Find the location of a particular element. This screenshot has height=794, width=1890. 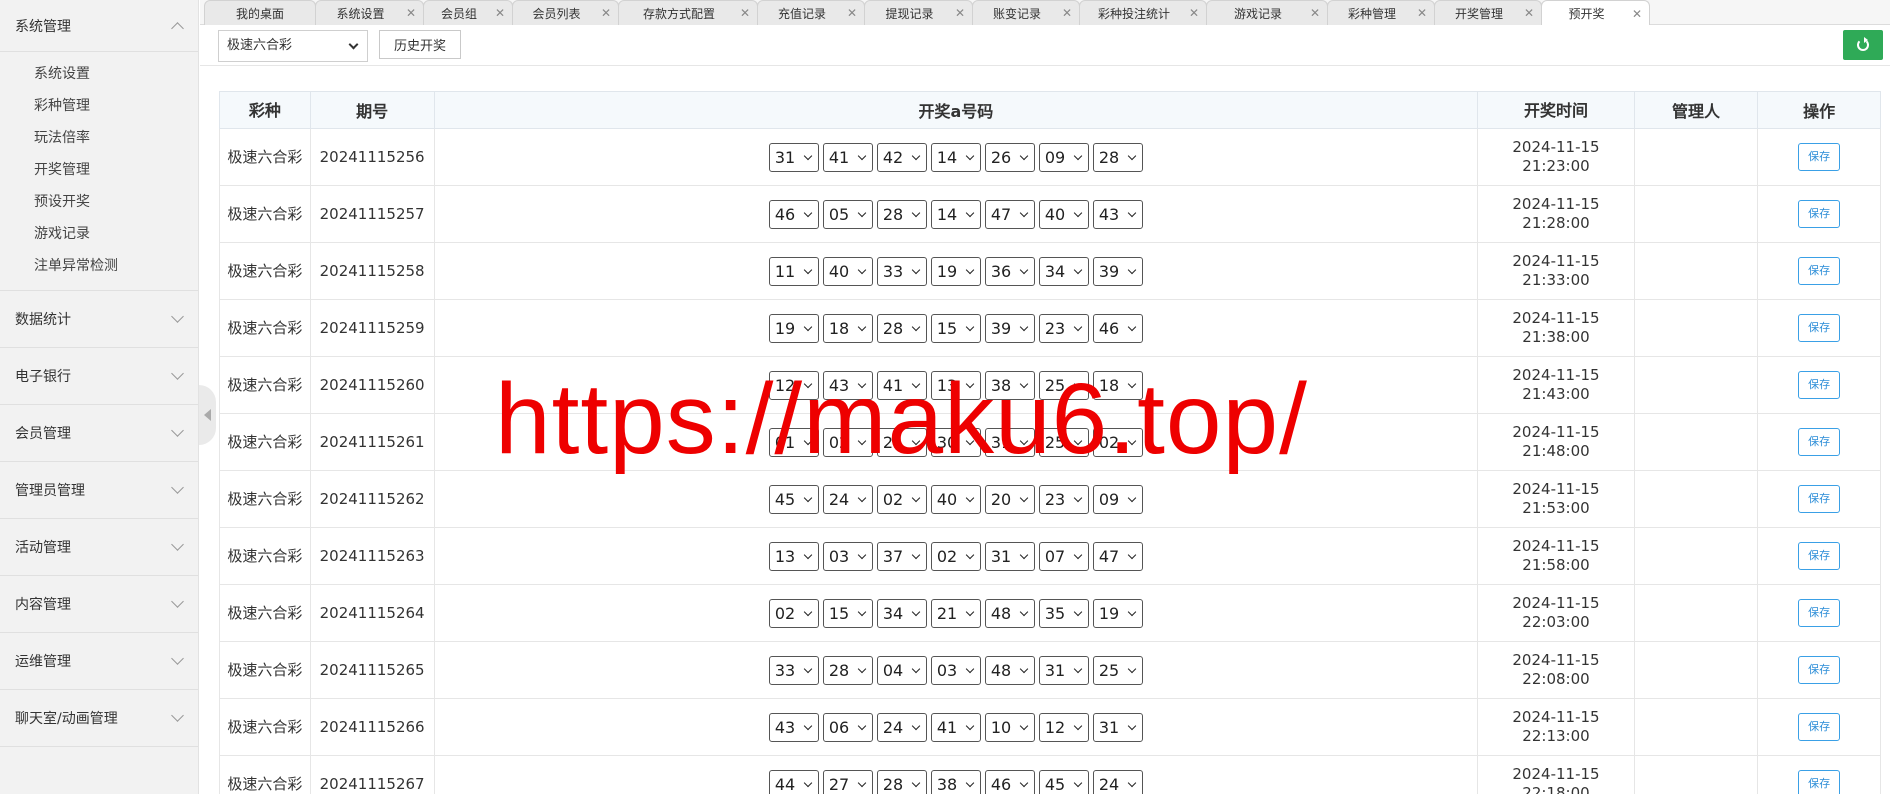

number-select: 01 is located at coordinates (793, 442).